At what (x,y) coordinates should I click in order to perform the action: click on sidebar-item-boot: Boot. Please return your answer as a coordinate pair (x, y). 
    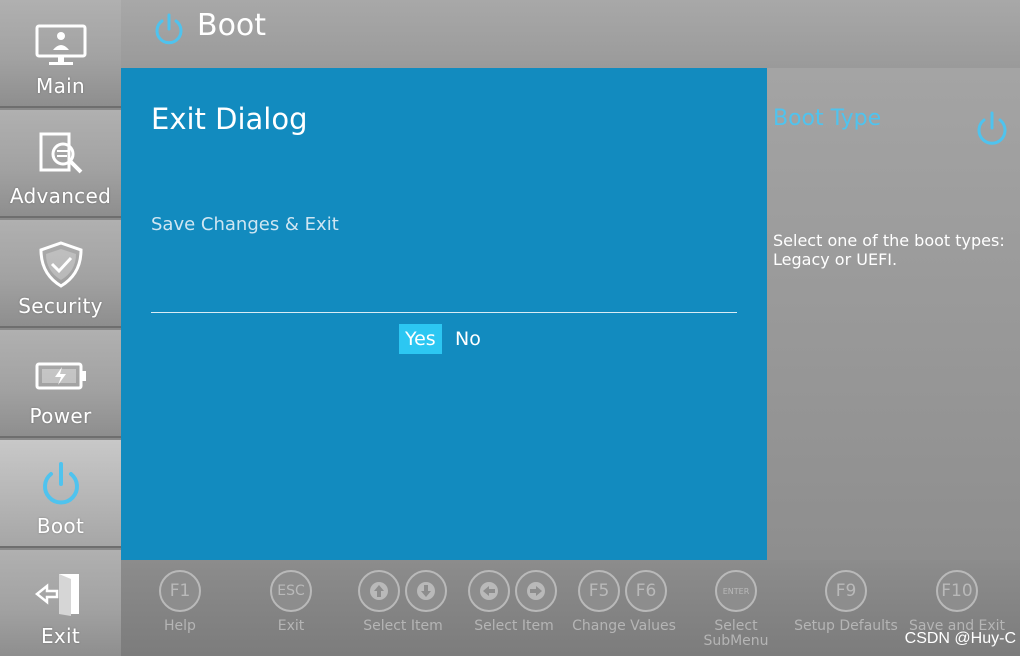
    Looking at the image, I should click on (60, 494).